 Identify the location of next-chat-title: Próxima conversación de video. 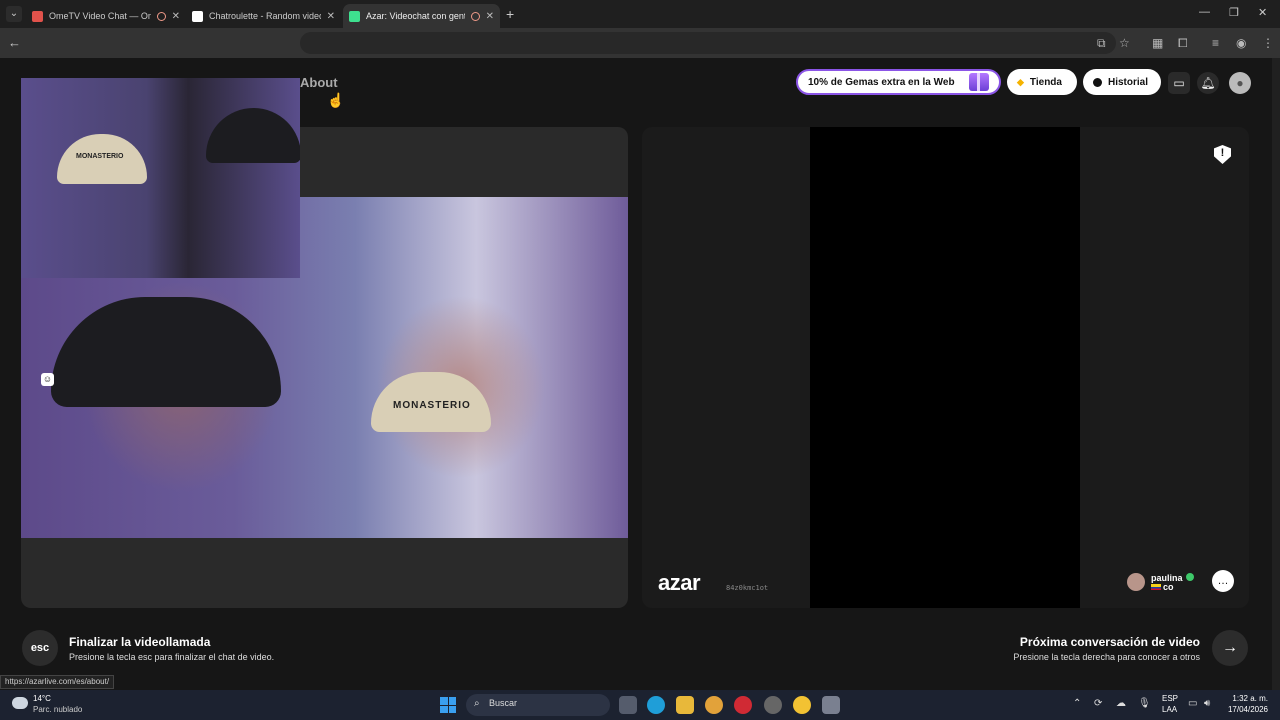
(1109, 642).